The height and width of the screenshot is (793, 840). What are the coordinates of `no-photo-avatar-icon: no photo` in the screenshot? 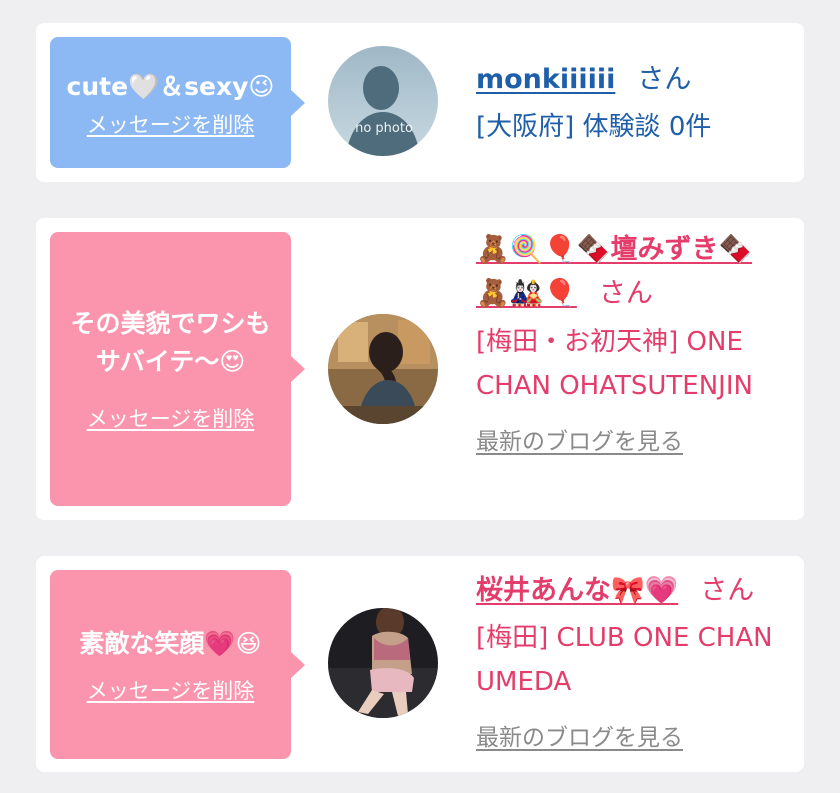 It's located at (383, 101).